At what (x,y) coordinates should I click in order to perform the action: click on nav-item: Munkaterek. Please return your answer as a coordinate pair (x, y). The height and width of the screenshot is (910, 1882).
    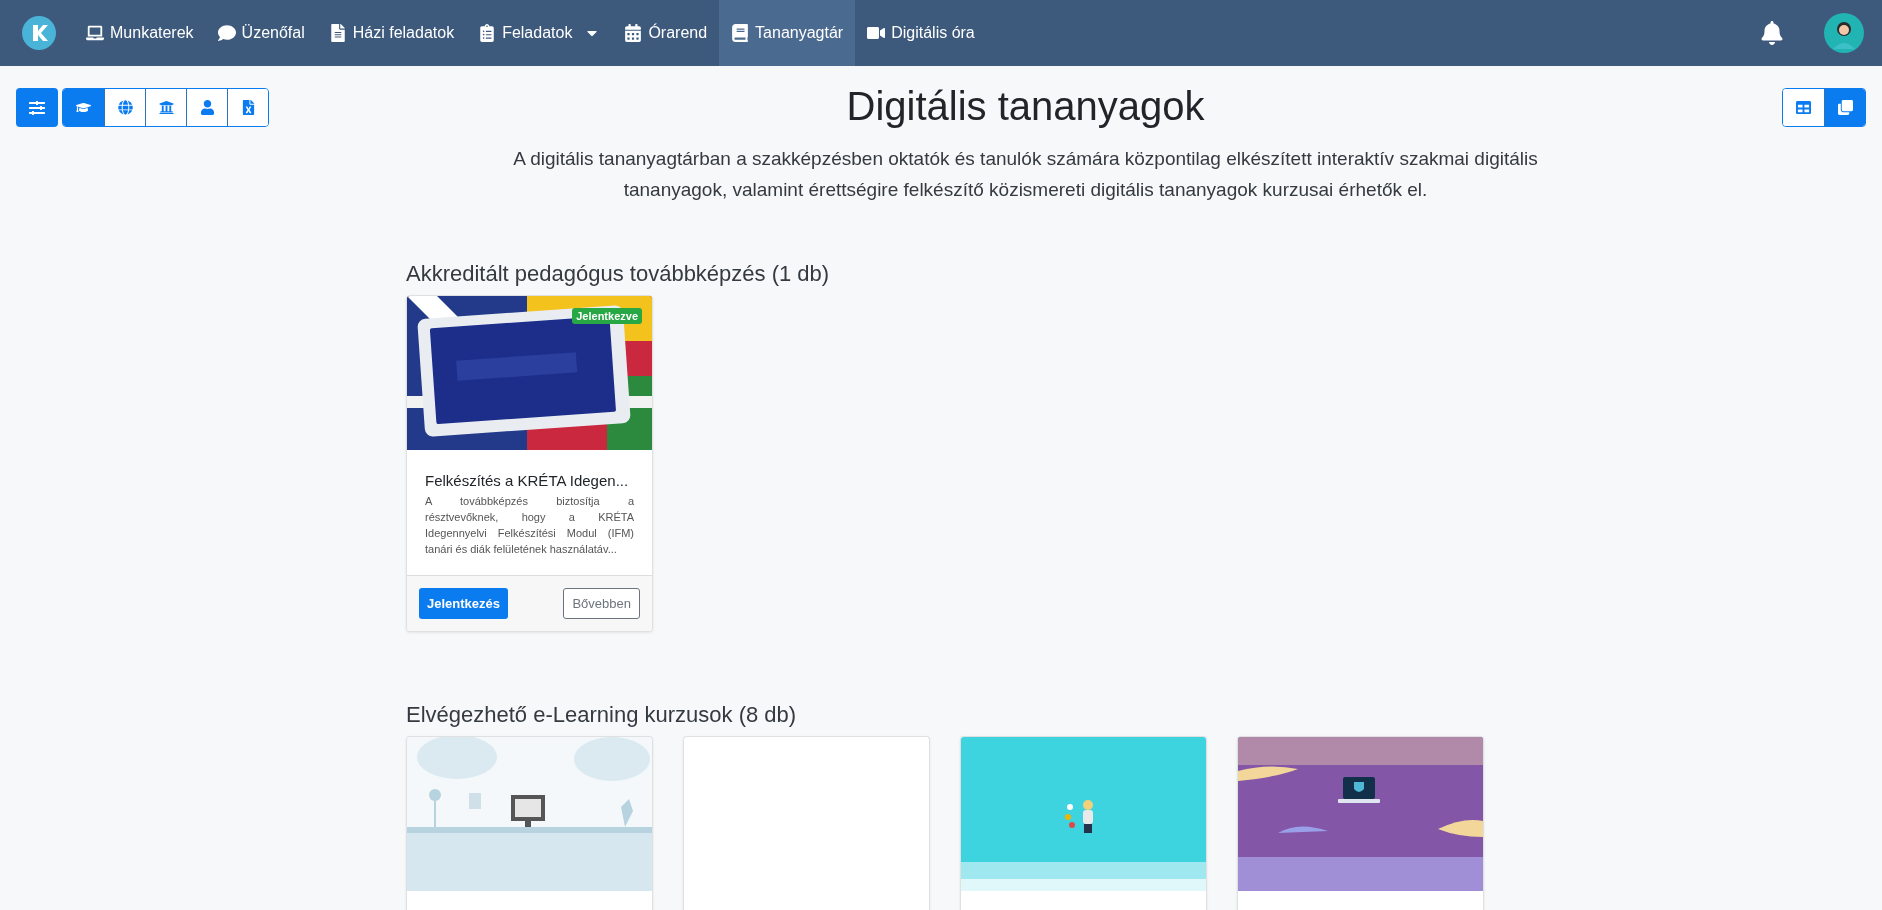
    Looking at the image, I should click on (140, 33).